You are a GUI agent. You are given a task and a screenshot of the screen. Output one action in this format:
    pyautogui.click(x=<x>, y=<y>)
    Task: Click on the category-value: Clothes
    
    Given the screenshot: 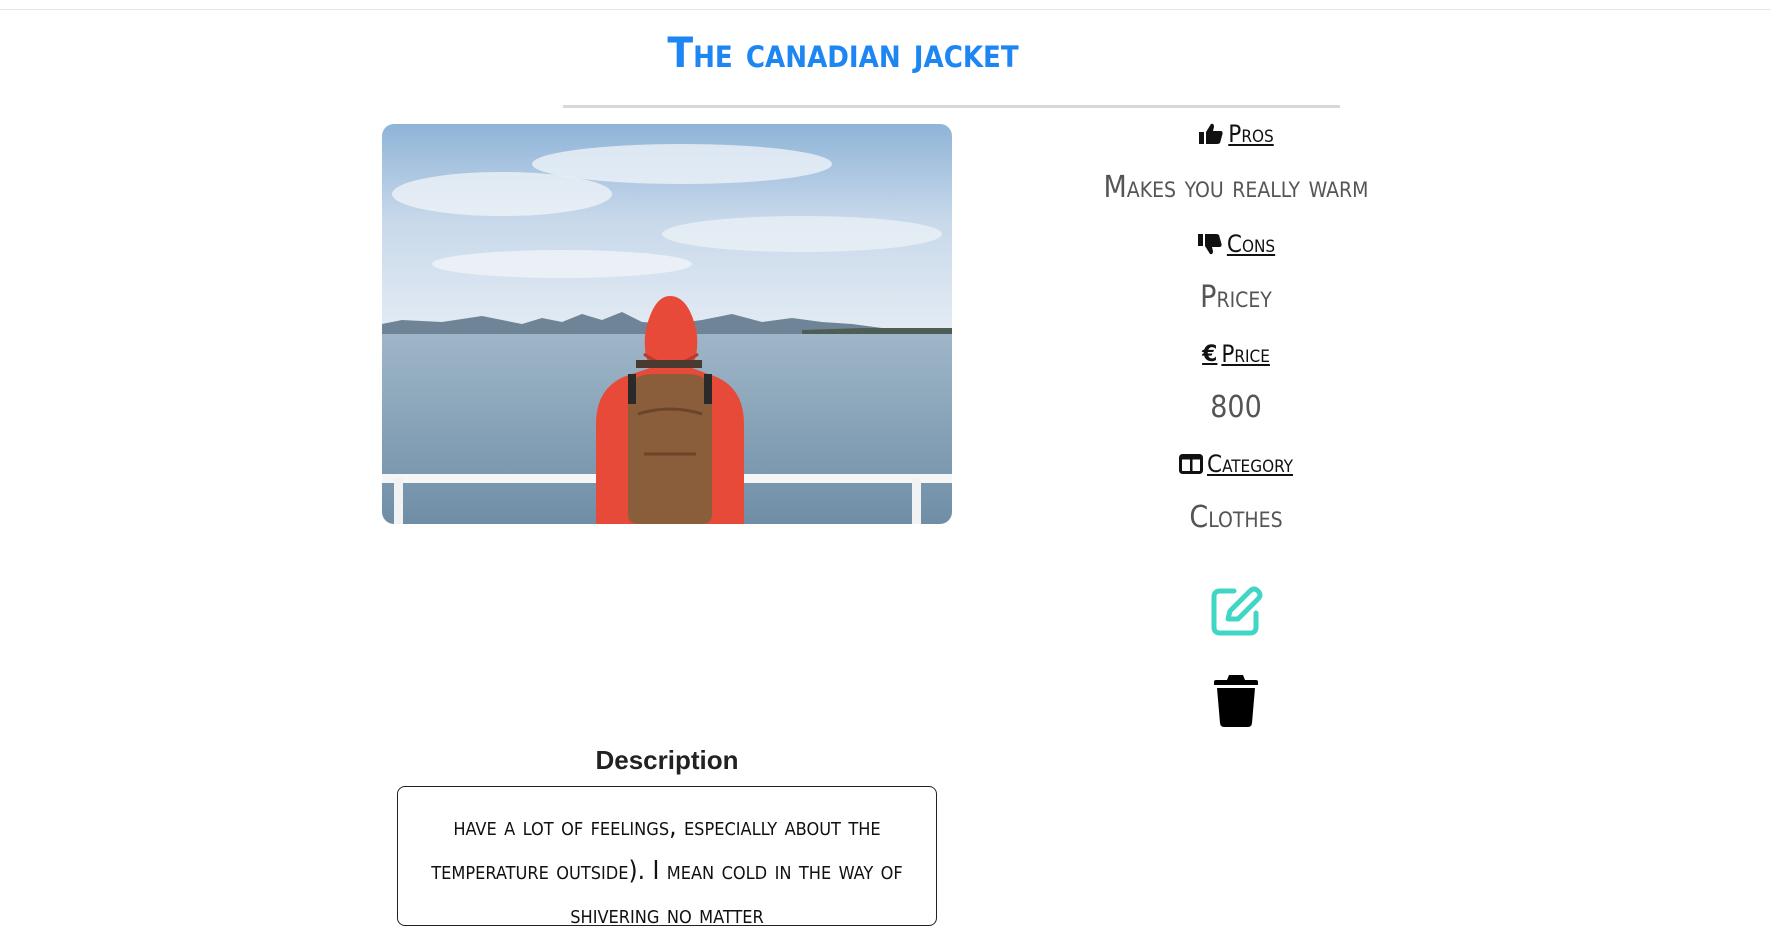 What is the action you would take?
    pyautogui.click(x=1236, y=517)
    